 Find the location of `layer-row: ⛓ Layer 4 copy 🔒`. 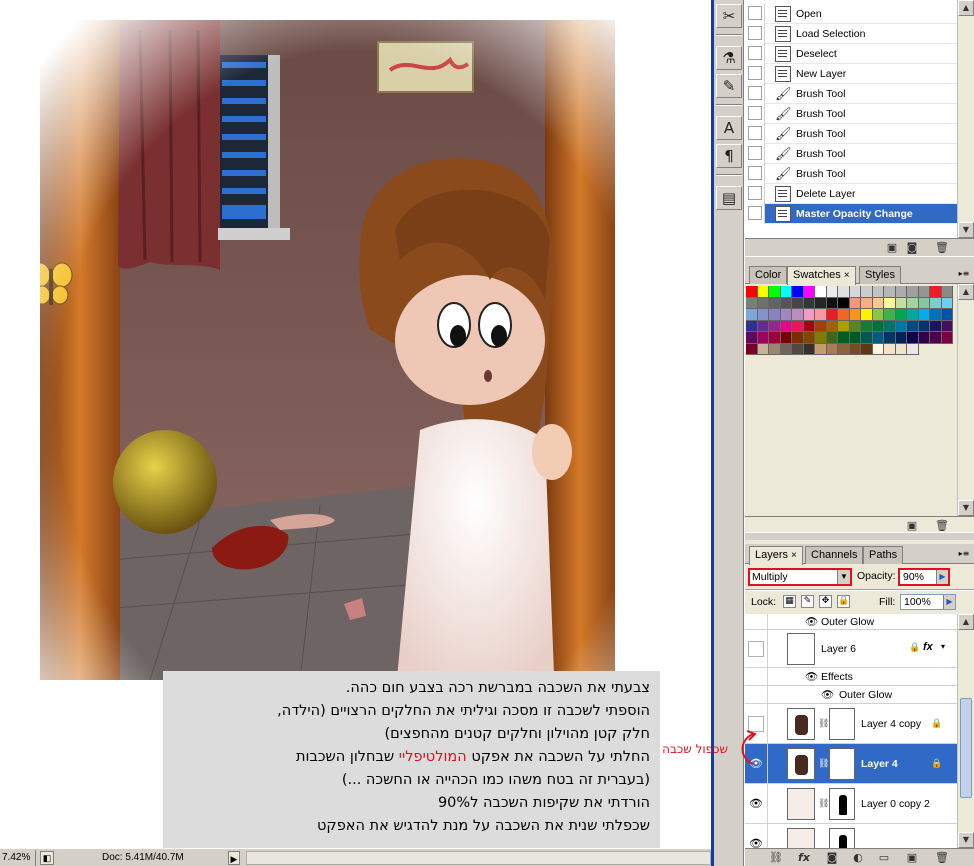

layer-row: ⛓ Layer 4 copy 🔒 is located at coordinates (851, 724).